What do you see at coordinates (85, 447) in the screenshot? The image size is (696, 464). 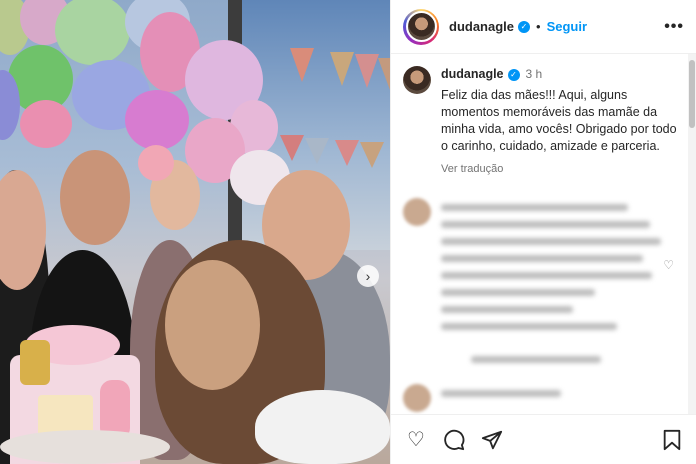 I see `cake-plate` at bounding box center [85, 447].